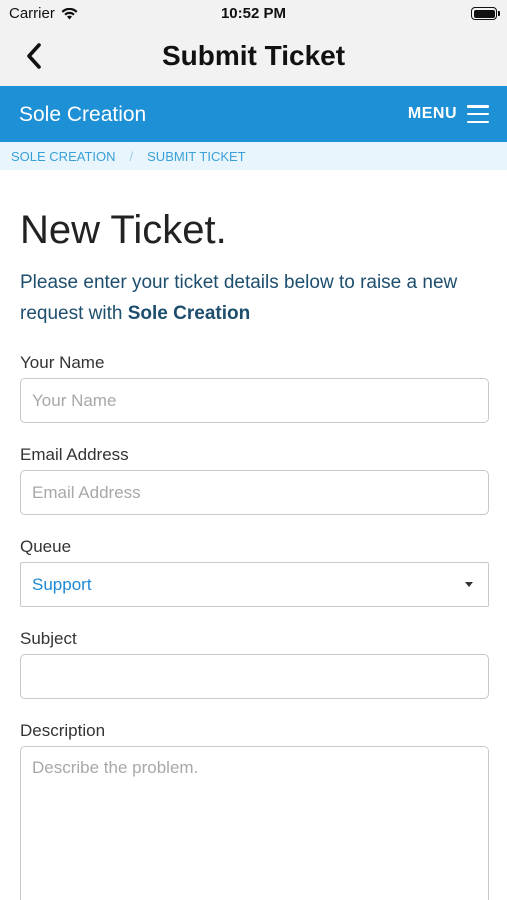 The height and width of the screenshot is (900, 507). I want to click on status-time: 10:52 PM, so click(253, 13).